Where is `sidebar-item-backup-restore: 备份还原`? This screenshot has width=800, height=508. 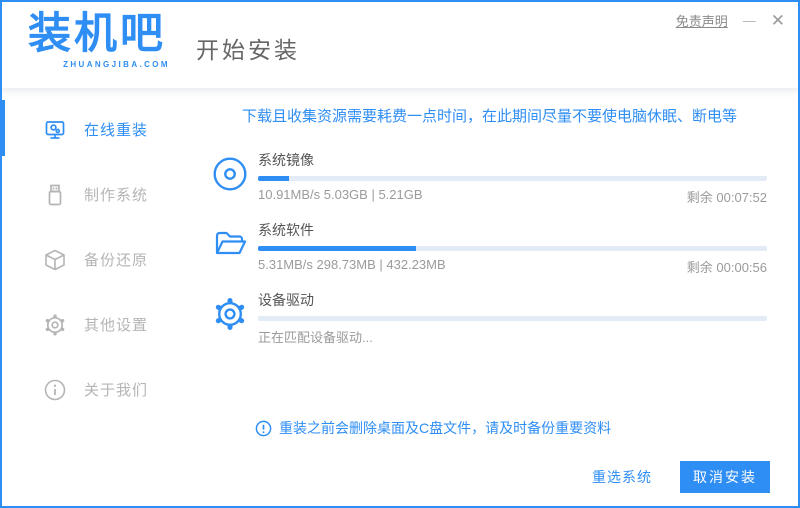 sidebar-item-backup-restore: 备份还原 is located at coordinates (97, 259).